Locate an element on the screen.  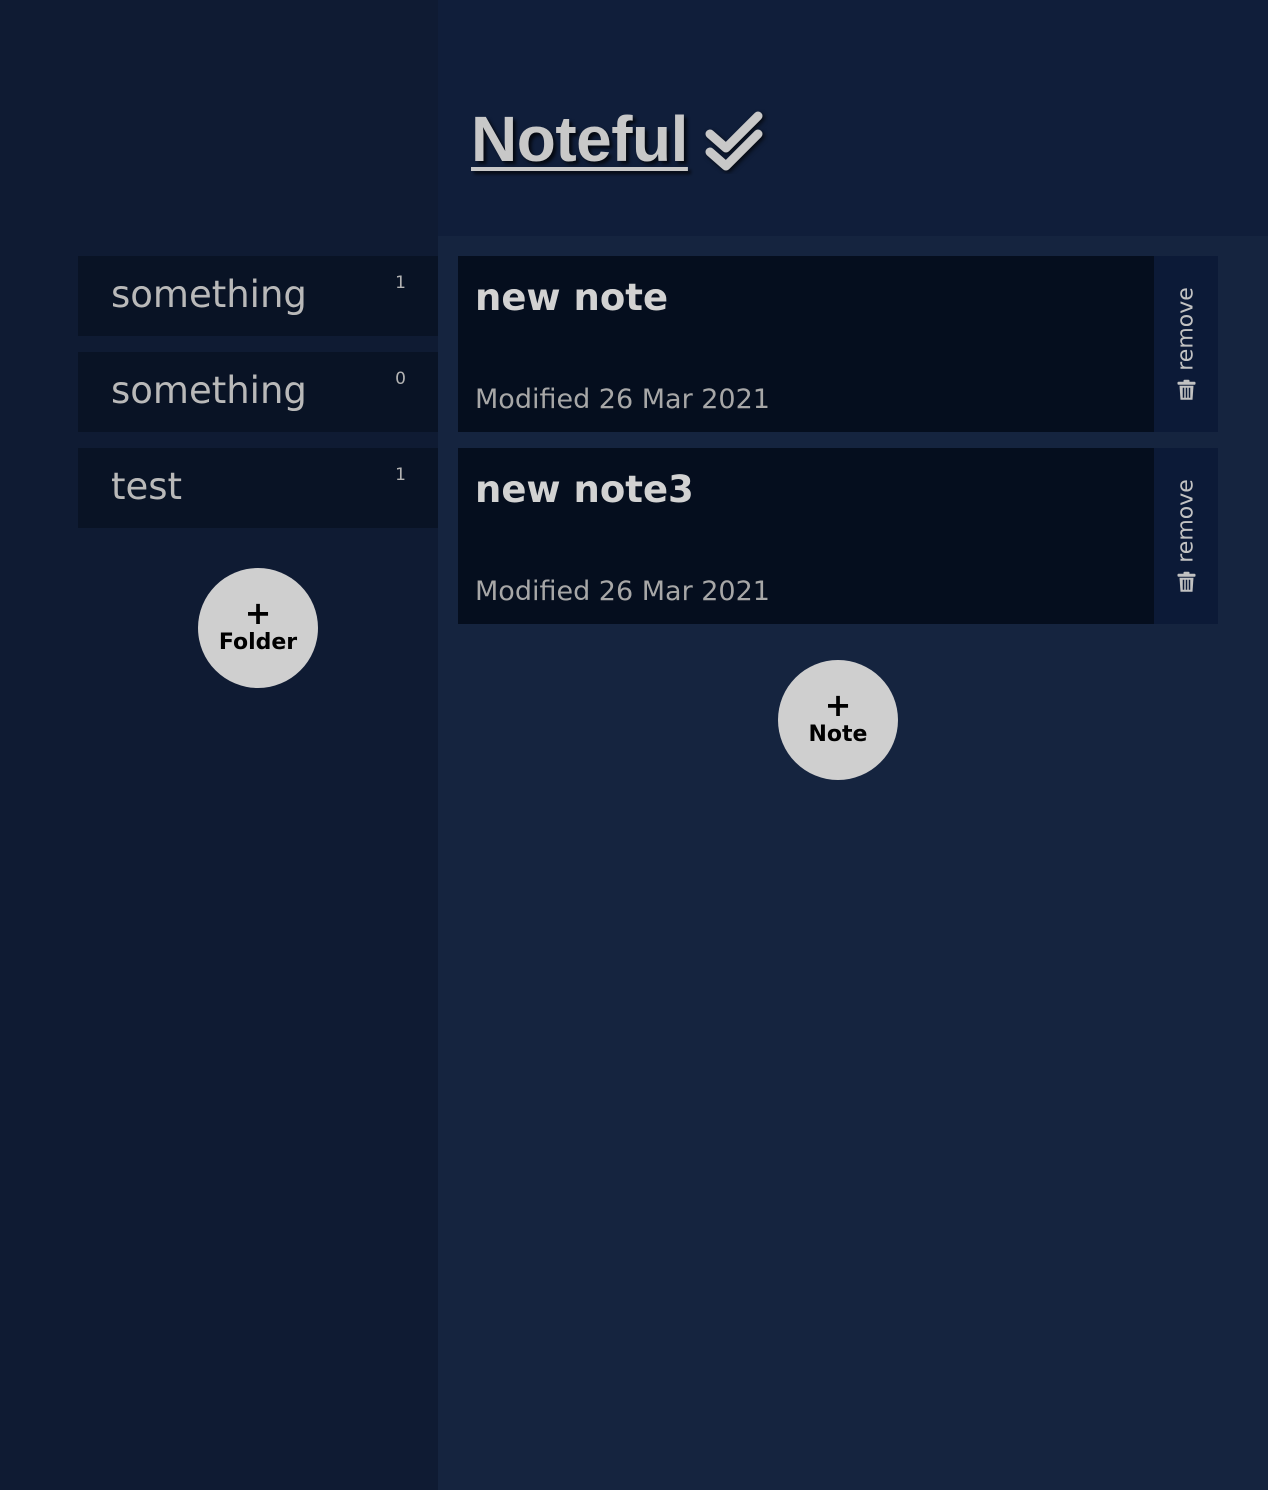
folder-note-count: 0 is located at coordinates (400, 379).